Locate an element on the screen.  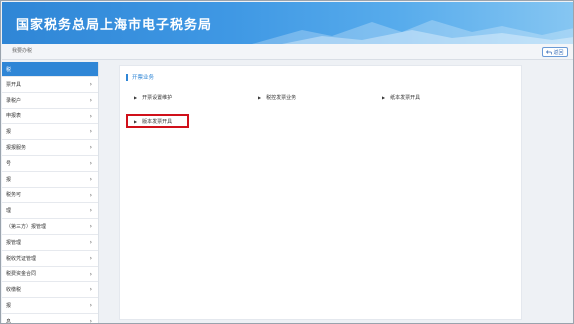
section-title: 开票业务 is located at coordinates (140, 77).